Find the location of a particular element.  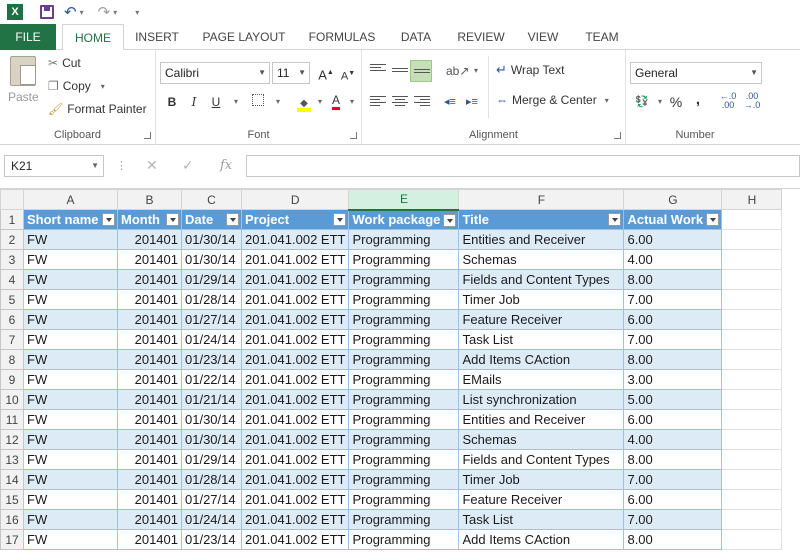

paste-button: Paste is located at coordinates (23, 80).